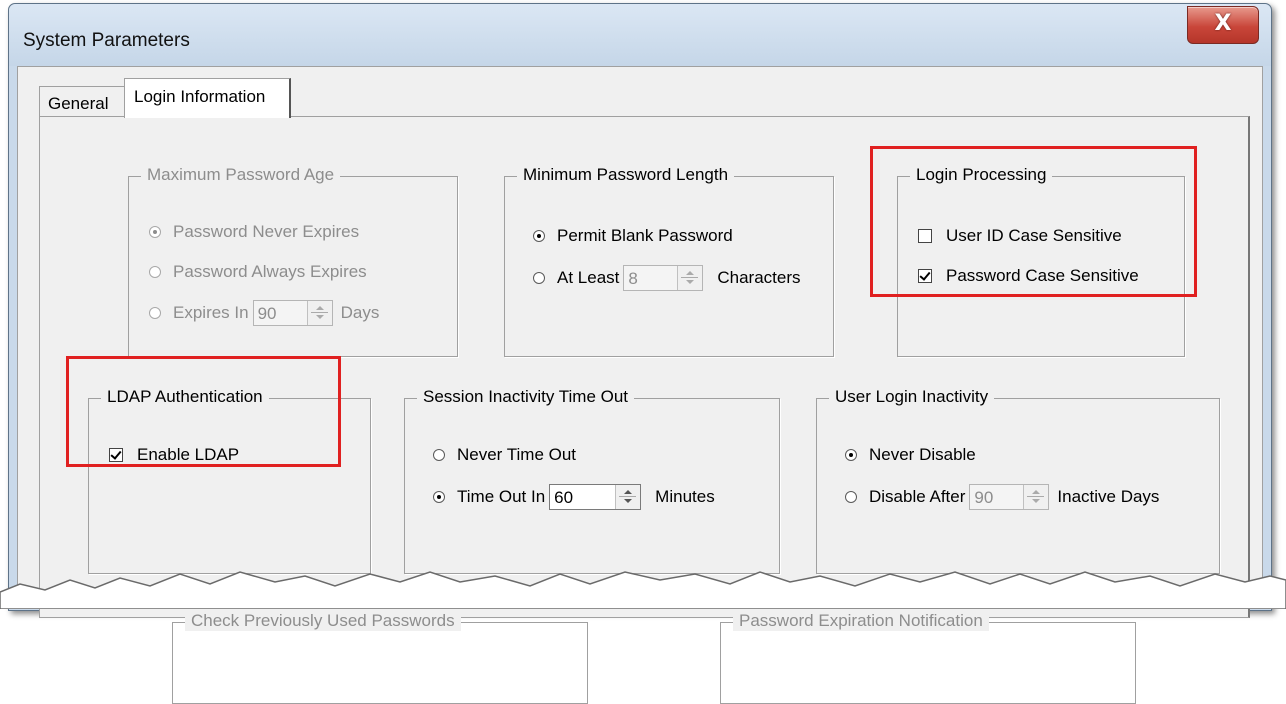  What do you see at coordinates (526, 397) in the screenshot?
I see `group-title: Session Inactivity Time Out` at bounding box center [526, 397].